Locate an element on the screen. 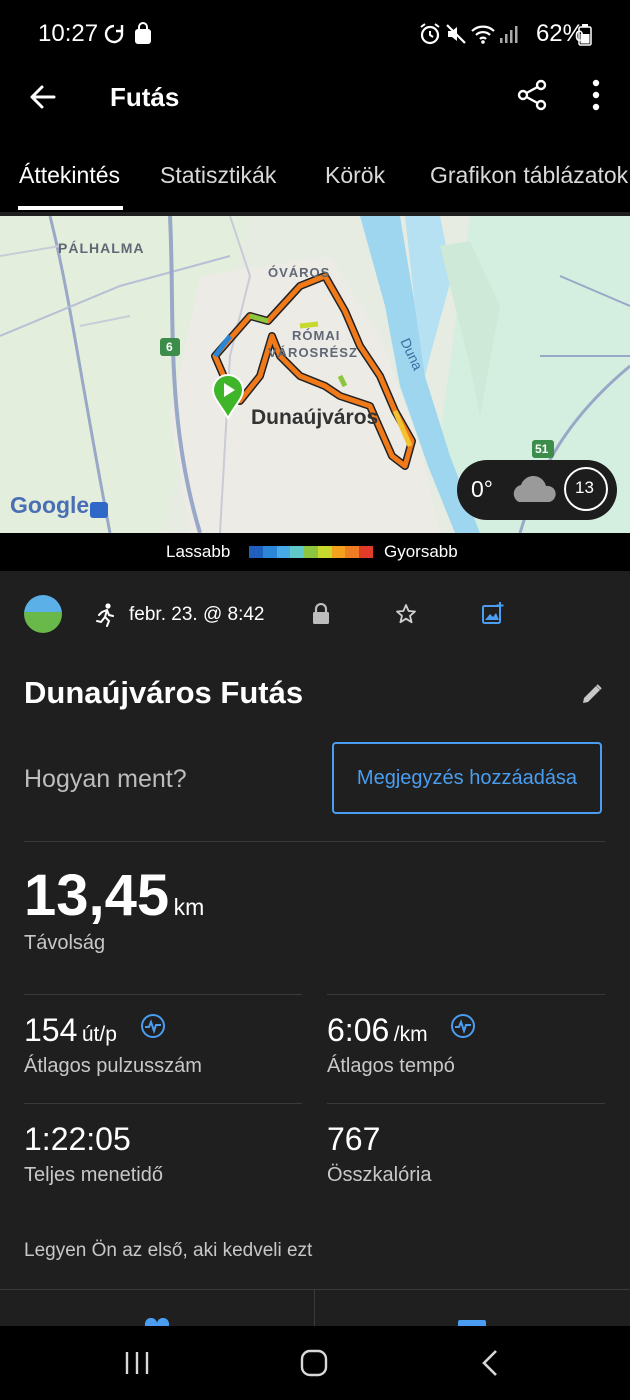 This screenshot has width=630, height=1400. distance-stat: 13,45 km is located at coordinates (114, 895).